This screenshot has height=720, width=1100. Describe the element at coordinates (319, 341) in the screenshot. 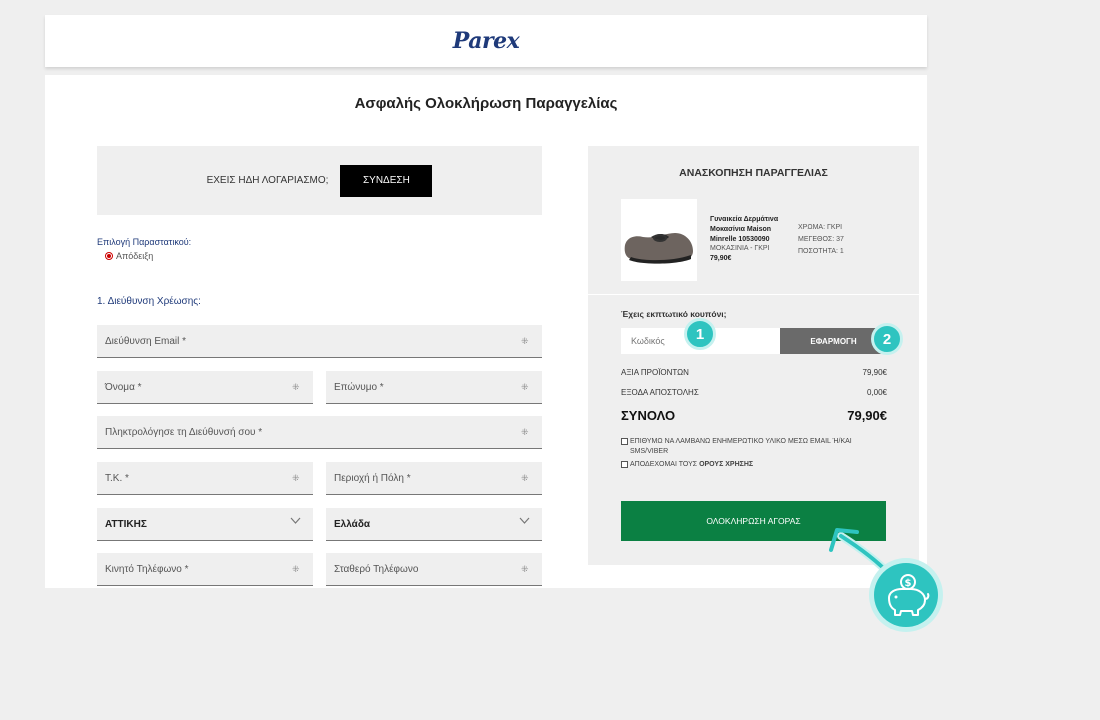

I see `email-field: Διεύθυνση Email * ⁜` at that location.